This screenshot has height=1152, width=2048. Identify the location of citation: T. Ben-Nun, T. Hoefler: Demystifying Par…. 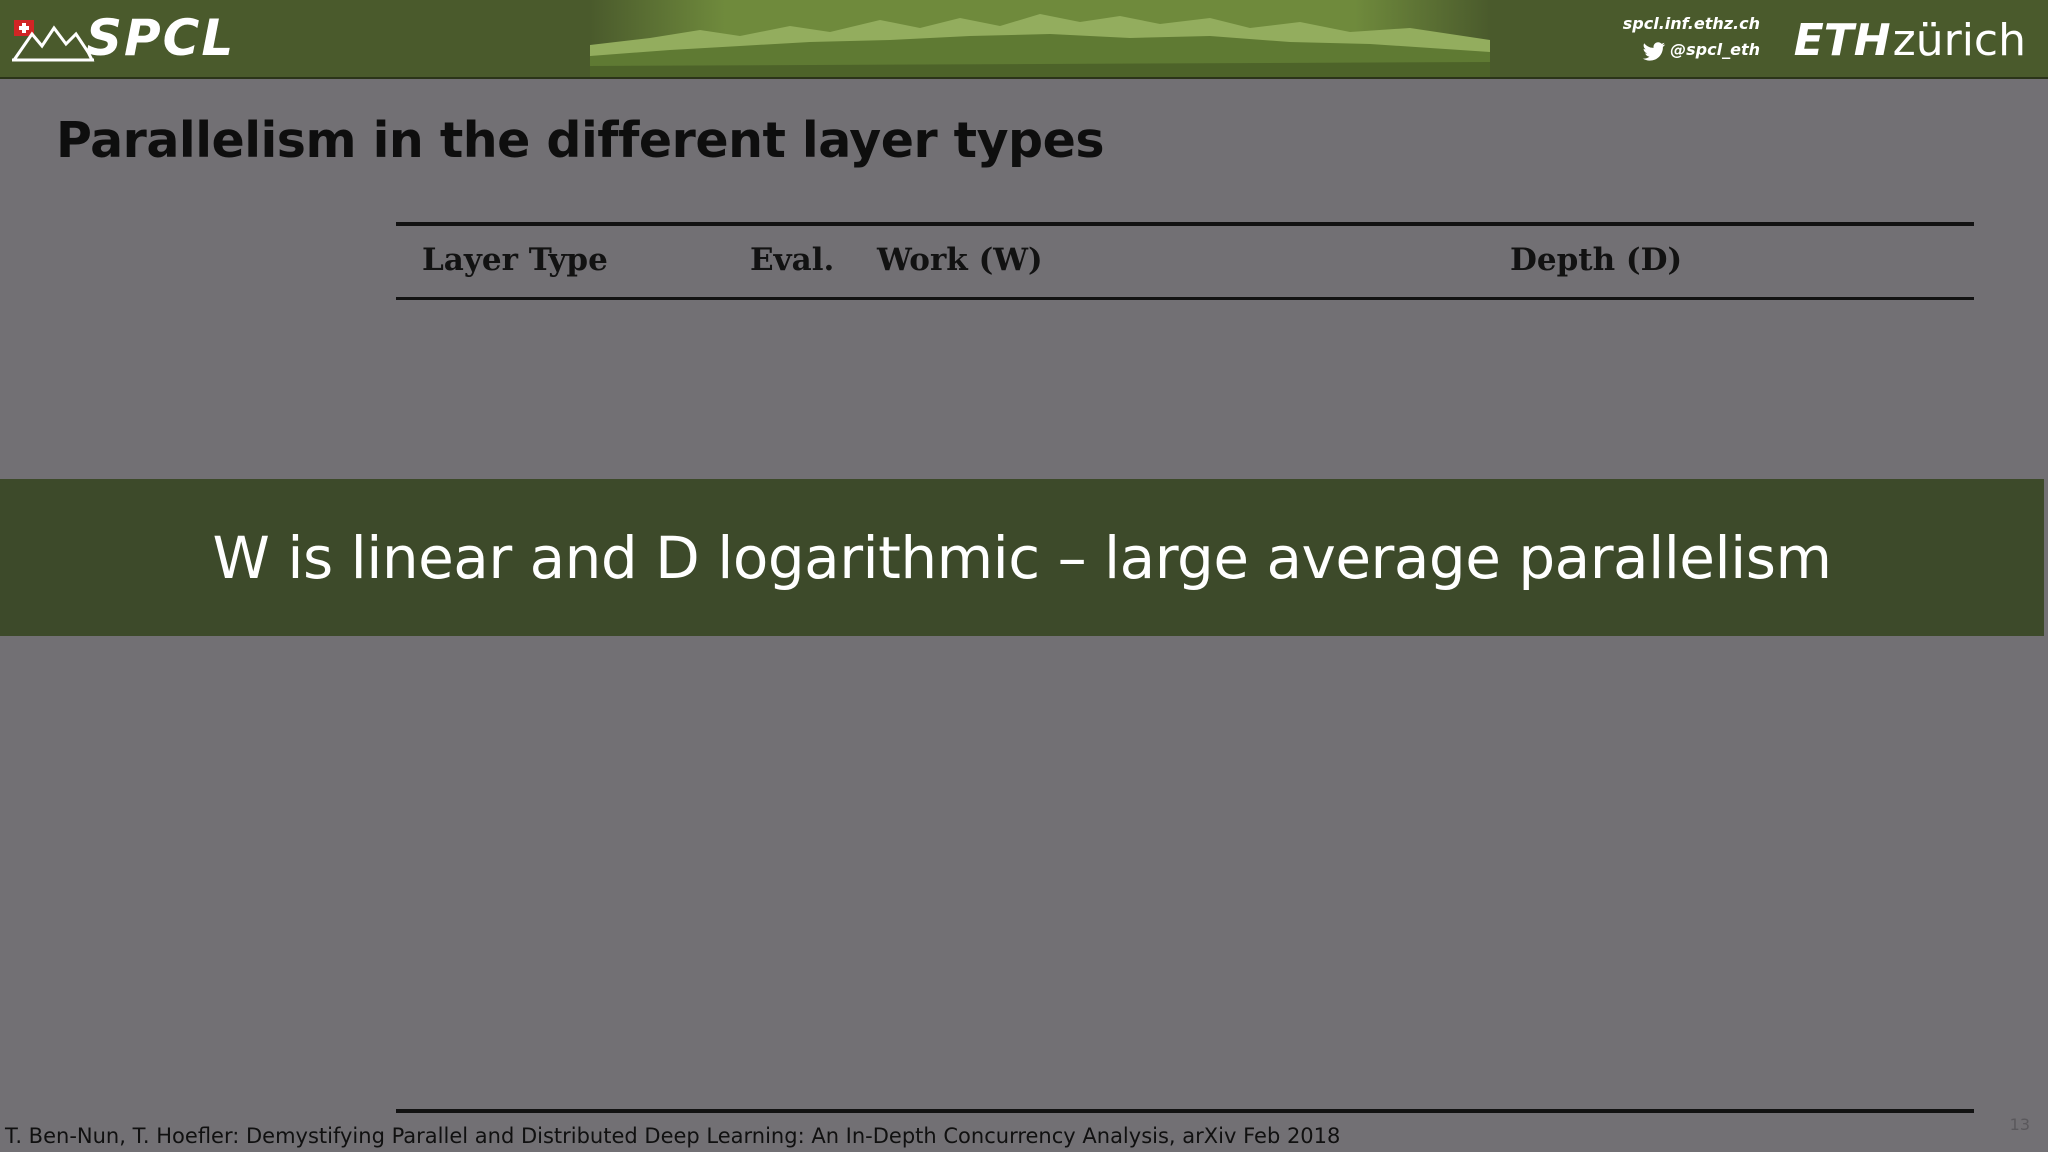
(673, 1136).